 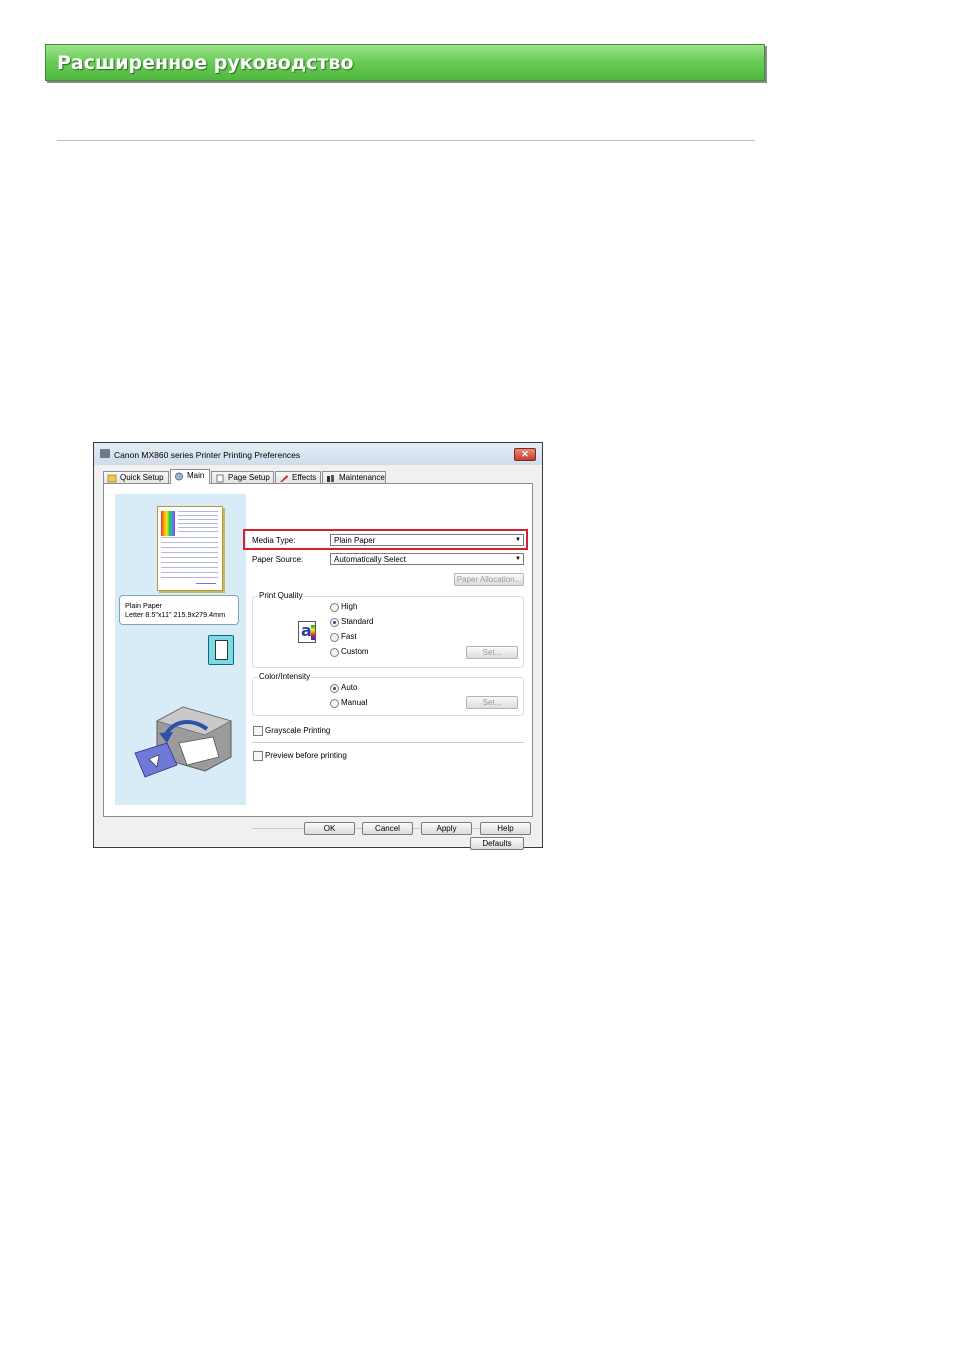 What do you see at coordinates (136, 477) in the screenshot?
I see `tab-quick-setup: Quick Setup` at bounding box center [136, 477].